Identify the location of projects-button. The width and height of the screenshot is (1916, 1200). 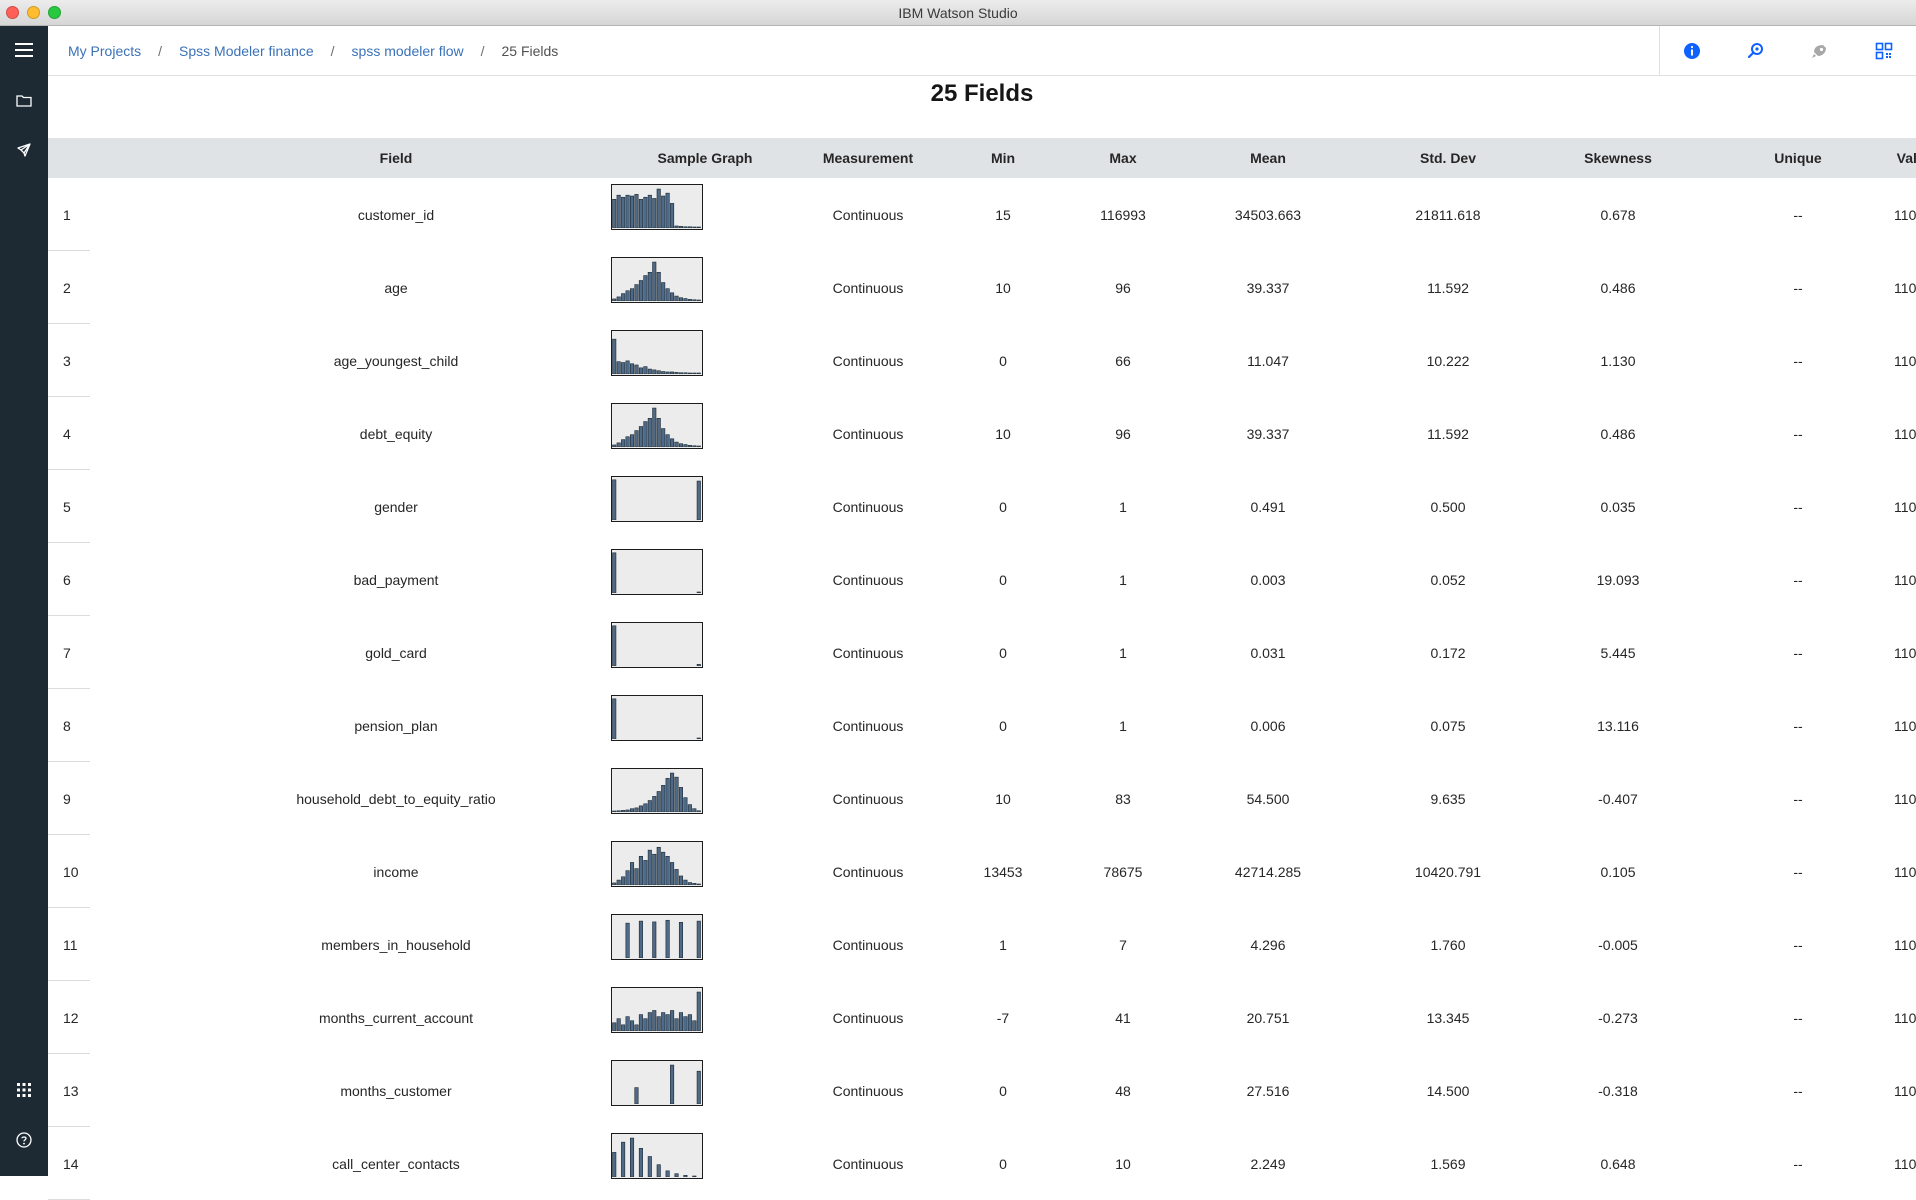
(24, 100).